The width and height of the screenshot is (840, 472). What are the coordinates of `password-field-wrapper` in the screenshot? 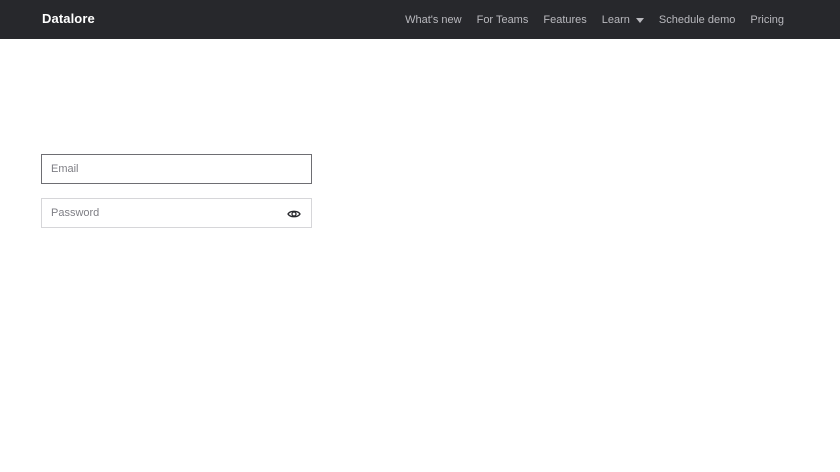 It's located at (176, 213).